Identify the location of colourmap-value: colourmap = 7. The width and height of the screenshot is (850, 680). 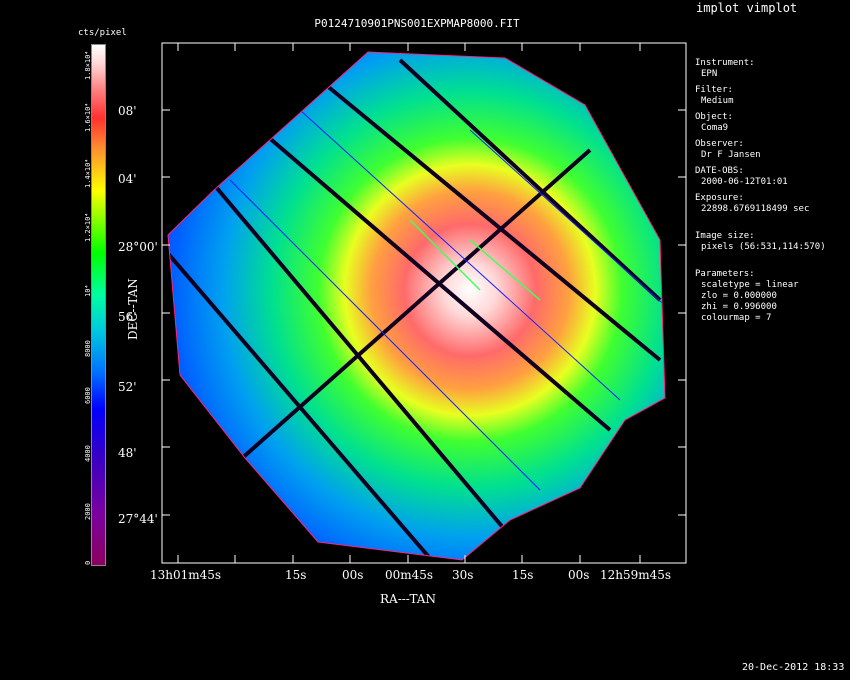
(736, 318).